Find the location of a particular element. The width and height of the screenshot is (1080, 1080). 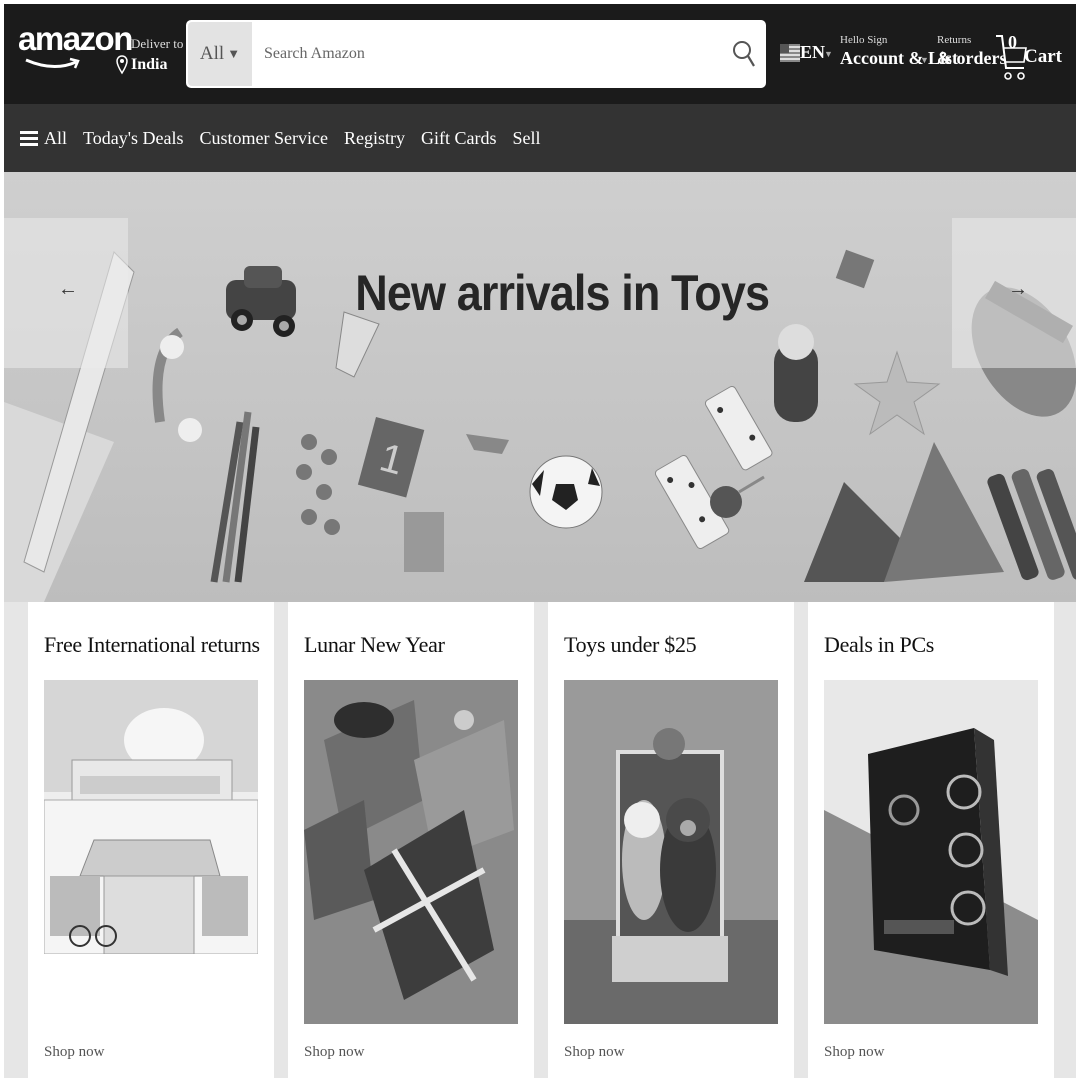

cart-label: Cart is located at coordinates (1043, 56).